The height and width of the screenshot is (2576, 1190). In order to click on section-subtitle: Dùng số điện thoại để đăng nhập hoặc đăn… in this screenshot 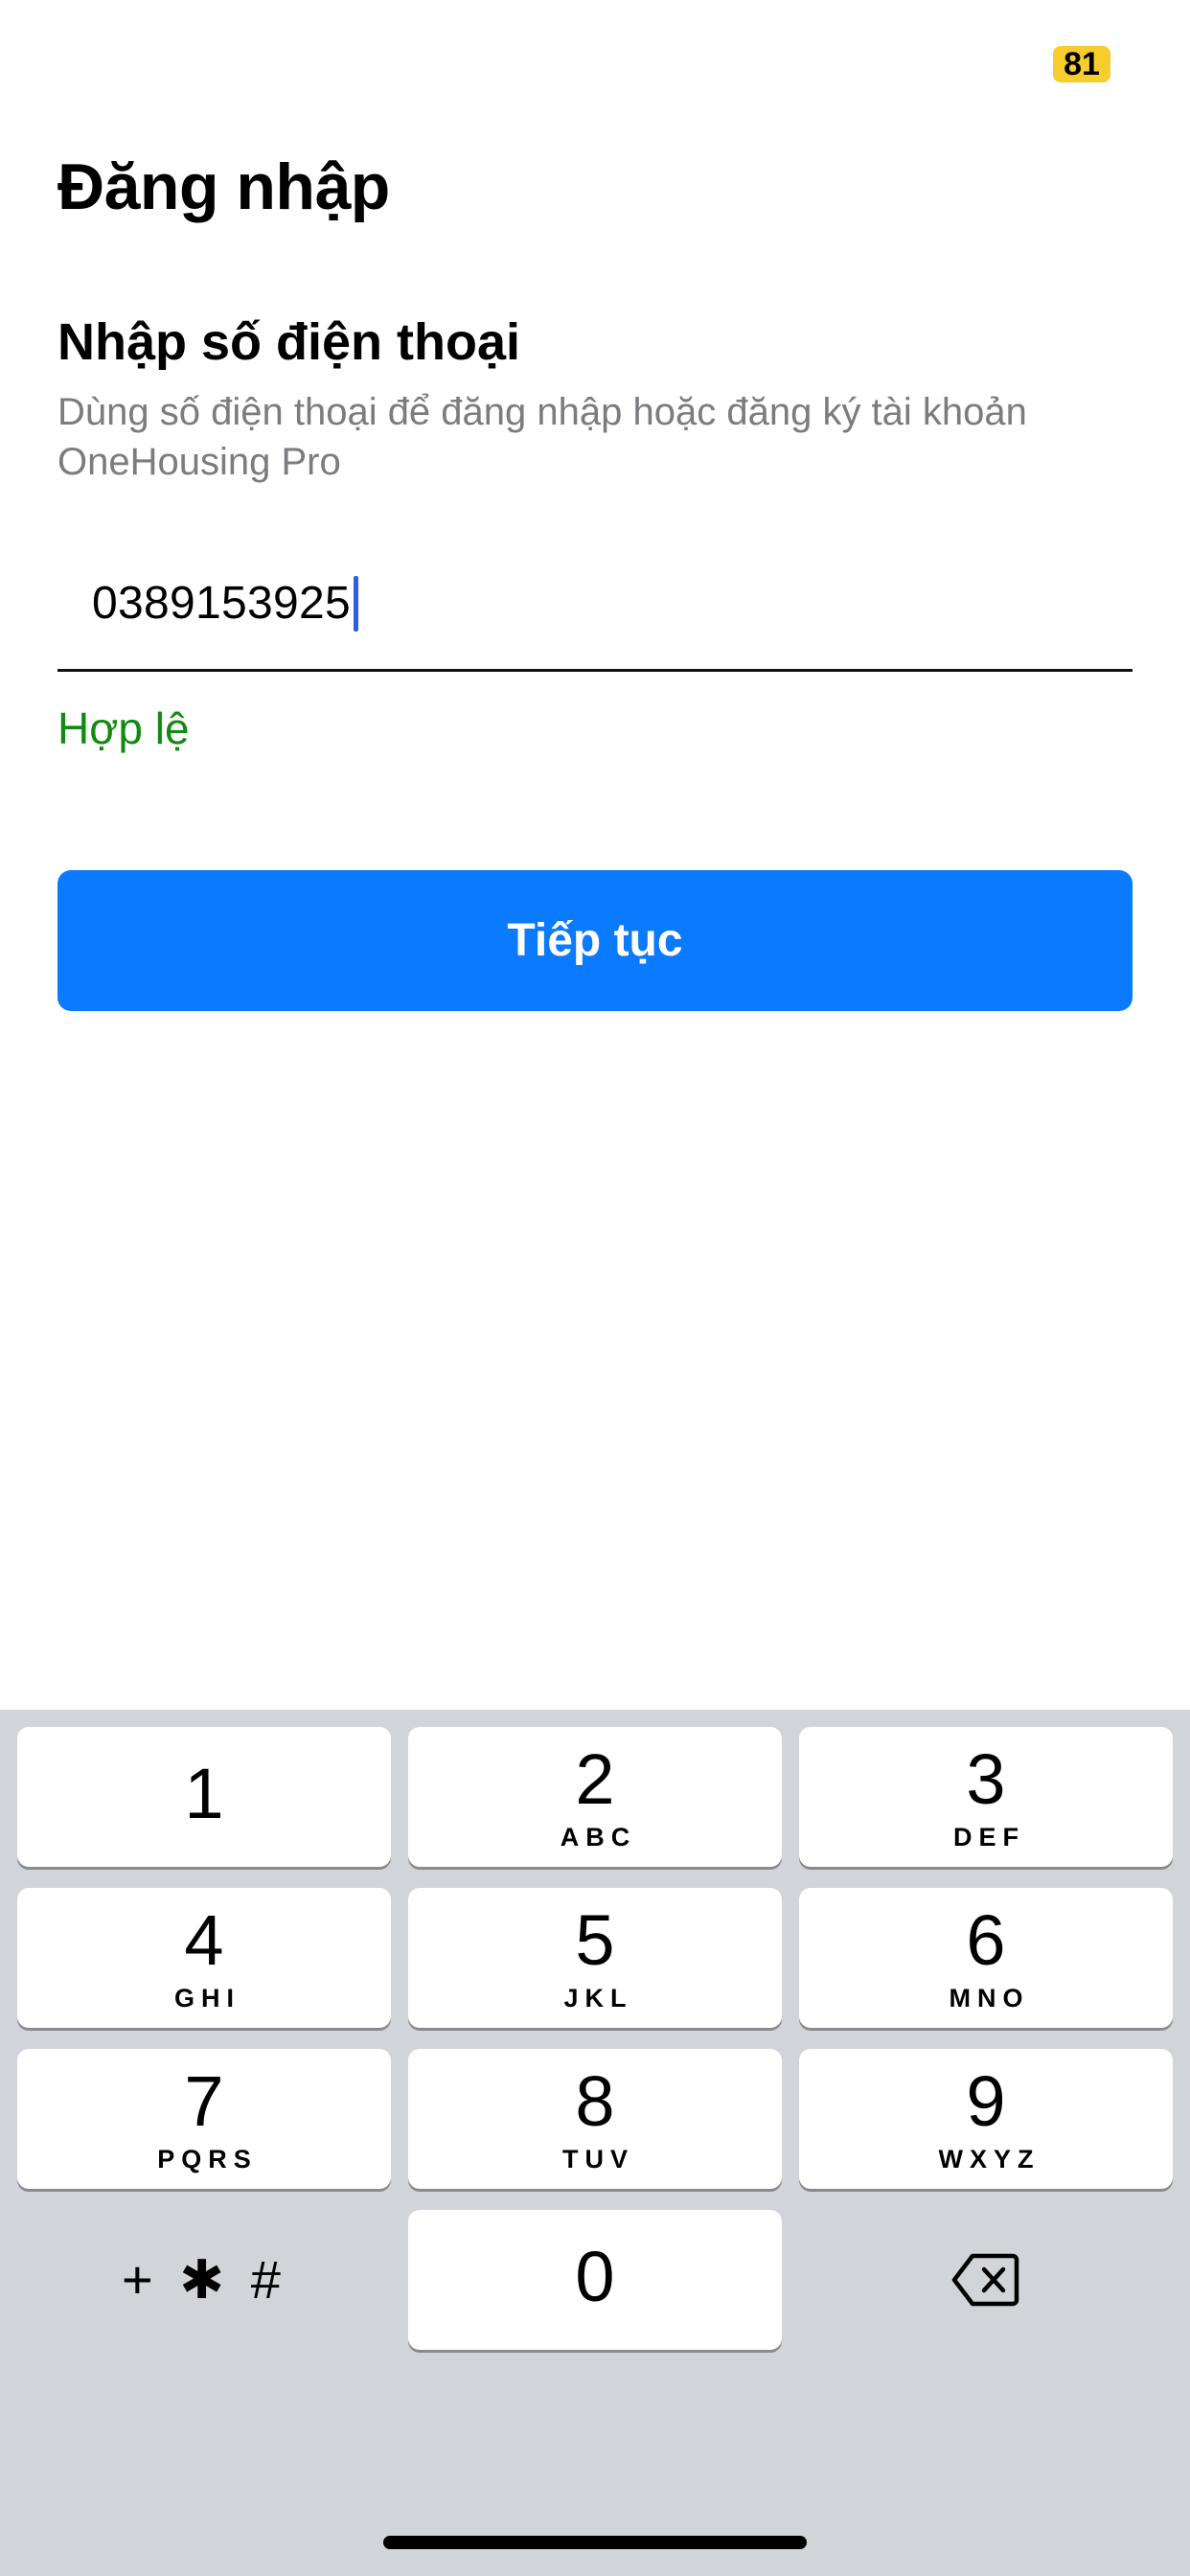, I will do `click(542, 437)`.